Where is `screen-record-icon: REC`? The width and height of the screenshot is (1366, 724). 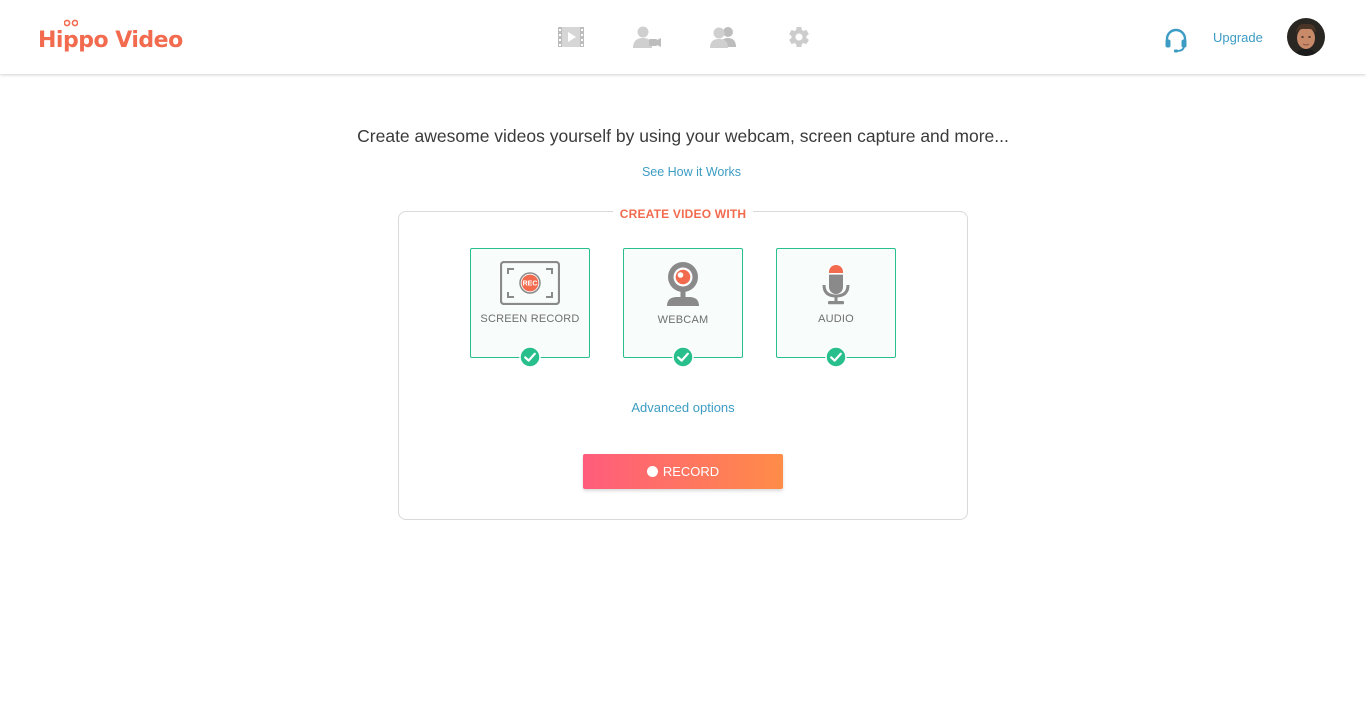
screen-record-icon: REC is located at coordinates (530, 283).